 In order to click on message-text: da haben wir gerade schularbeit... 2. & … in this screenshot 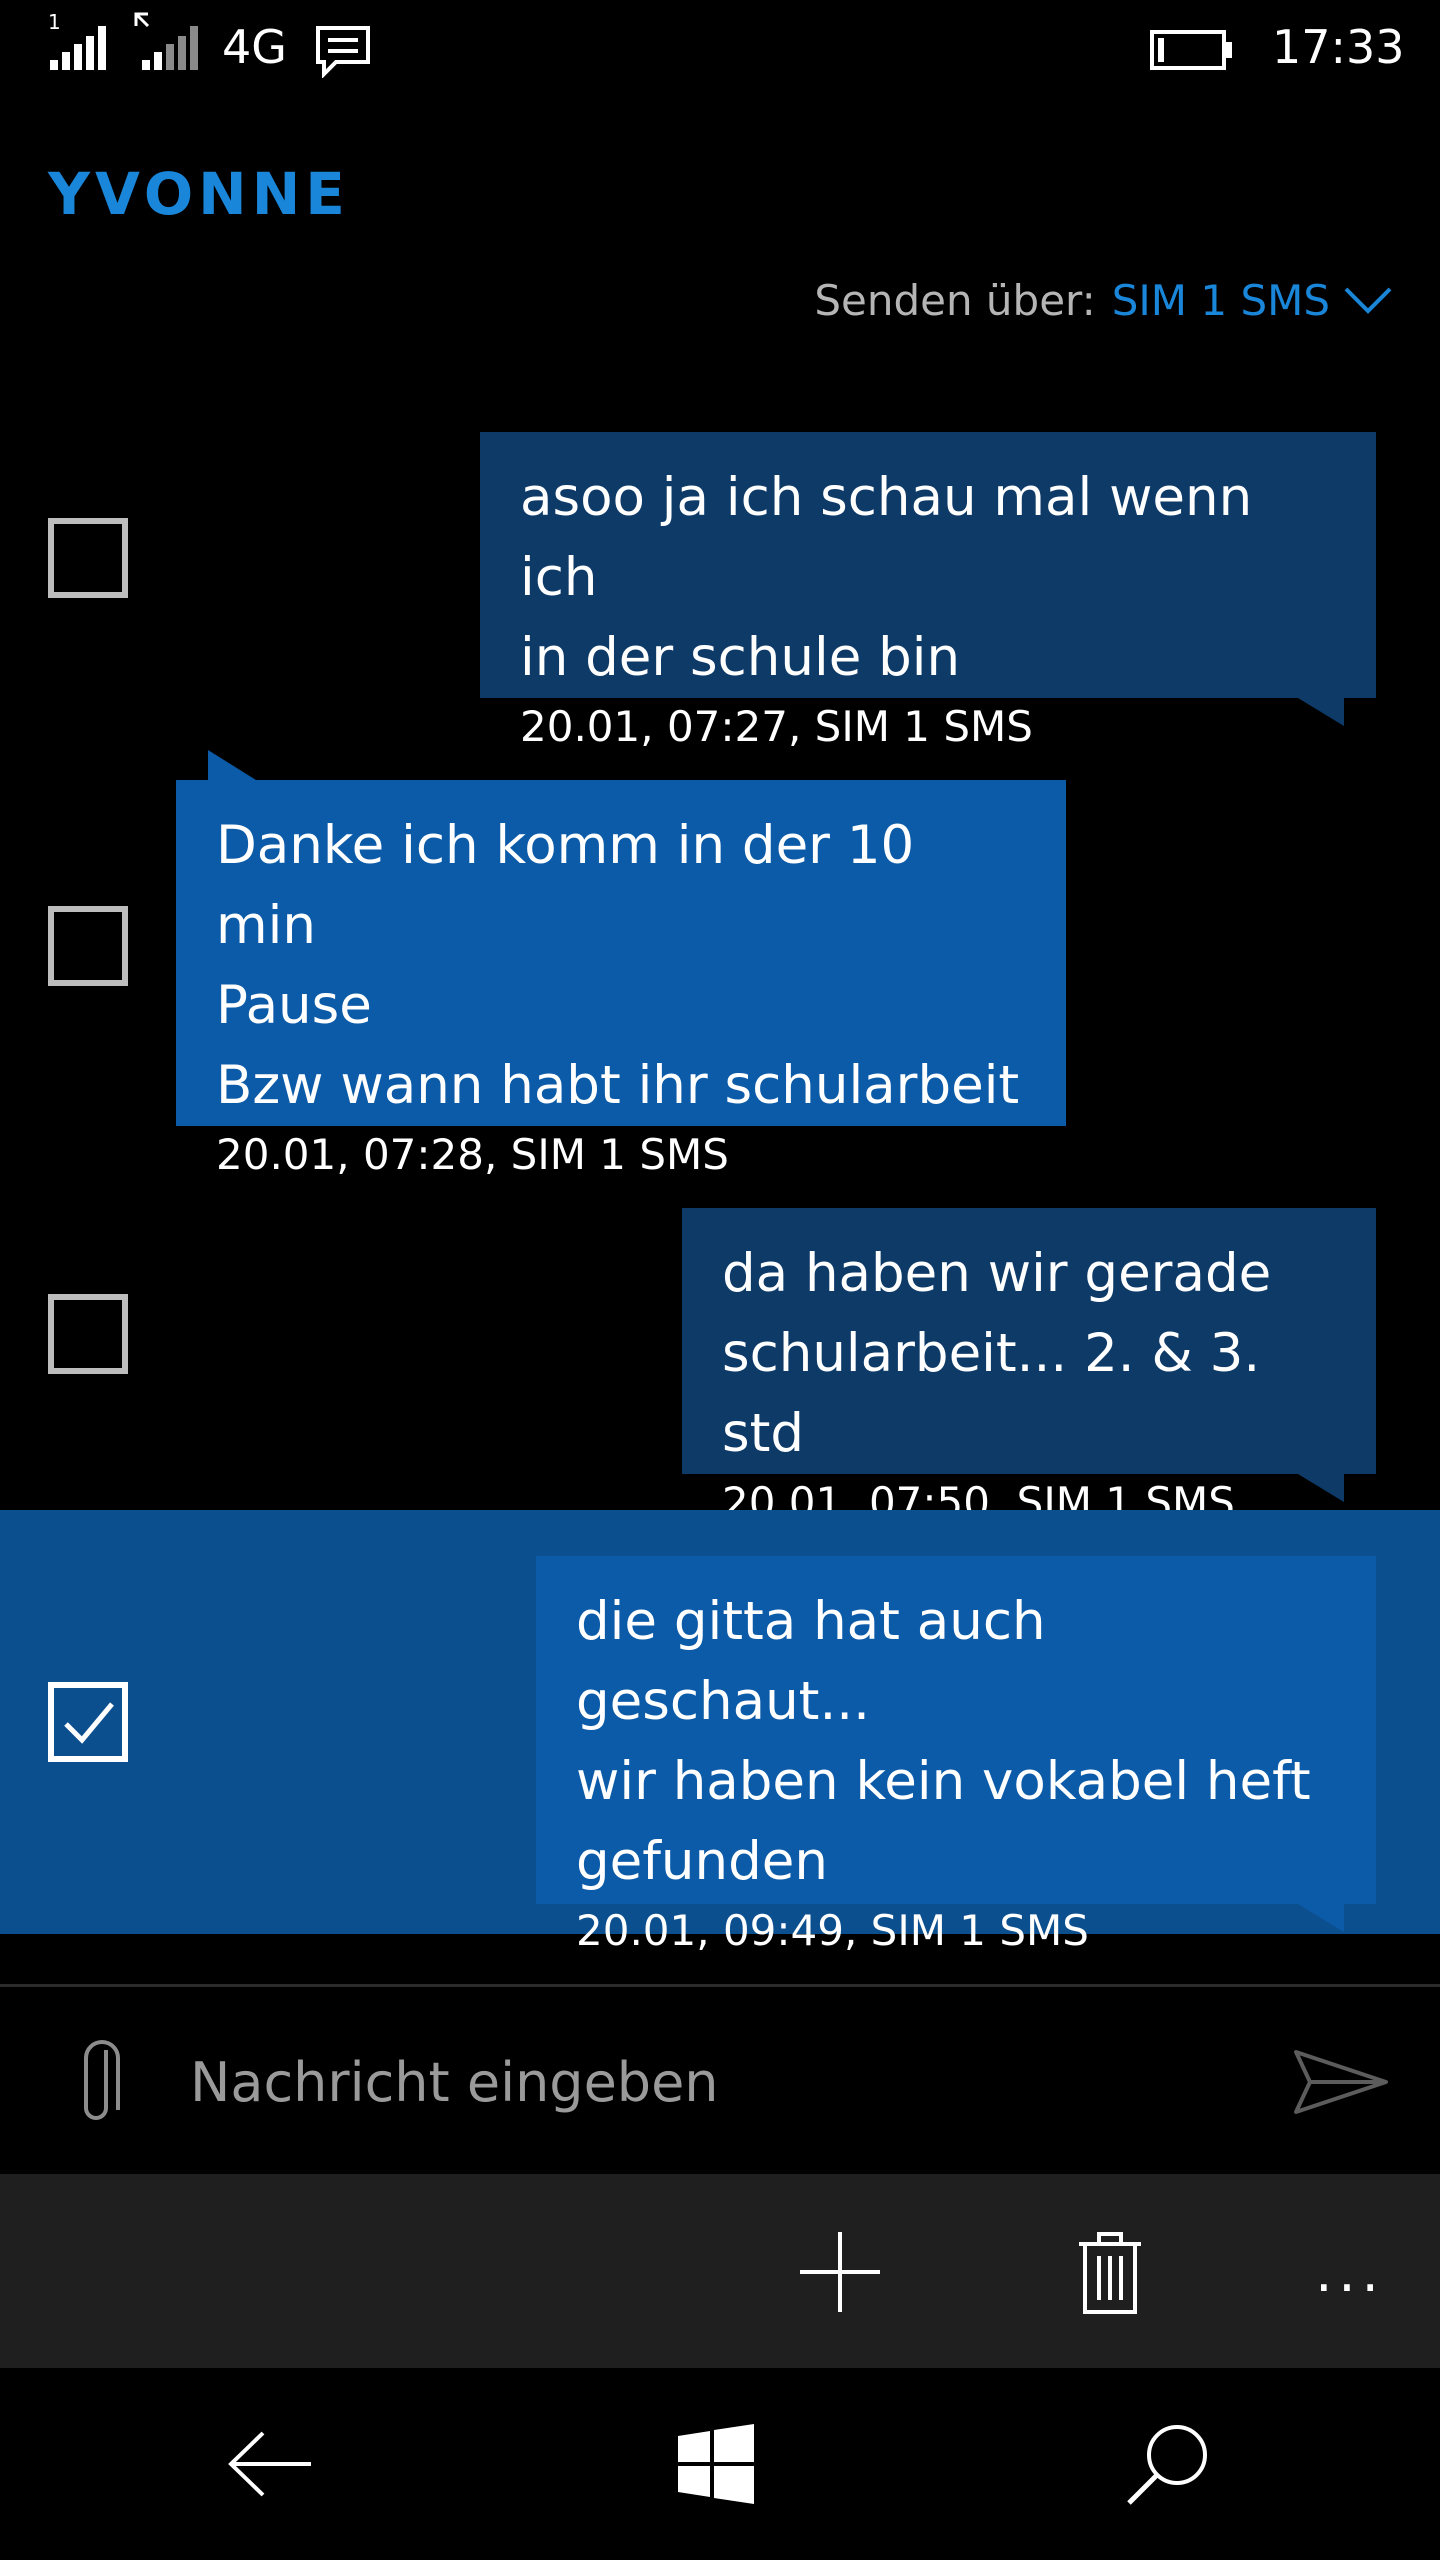, I will do `click(997, 1353)`.